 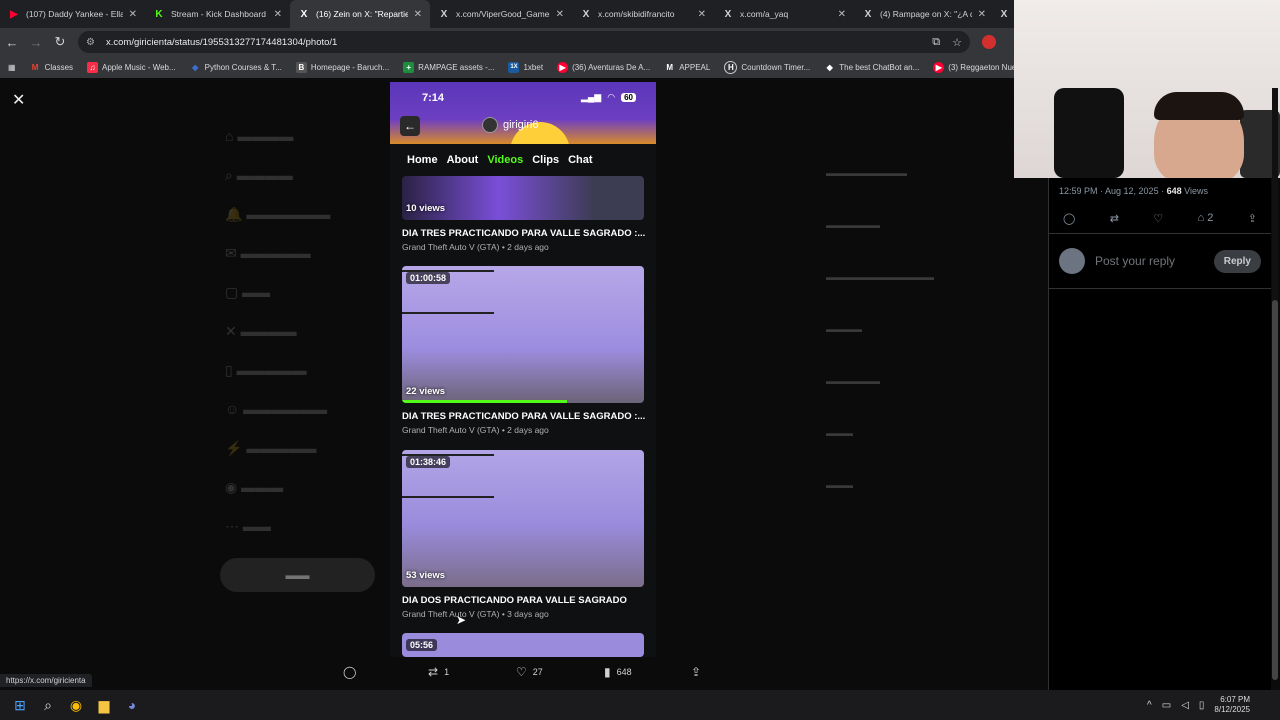 I want to click on webcam-overlay, so click(x=1147, y=89).